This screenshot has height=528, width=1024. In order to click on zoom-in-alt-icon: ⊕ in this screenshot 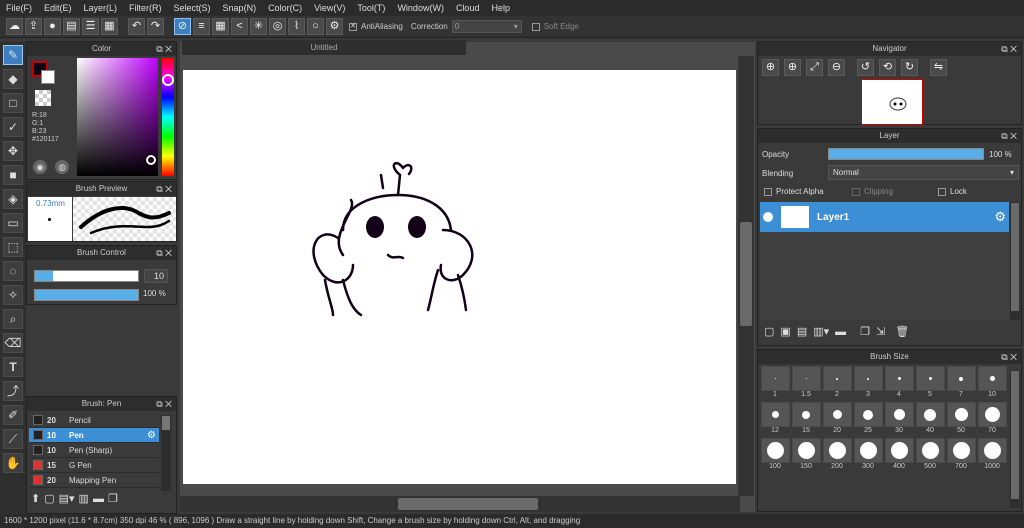, I will do `click(792, 67)`.